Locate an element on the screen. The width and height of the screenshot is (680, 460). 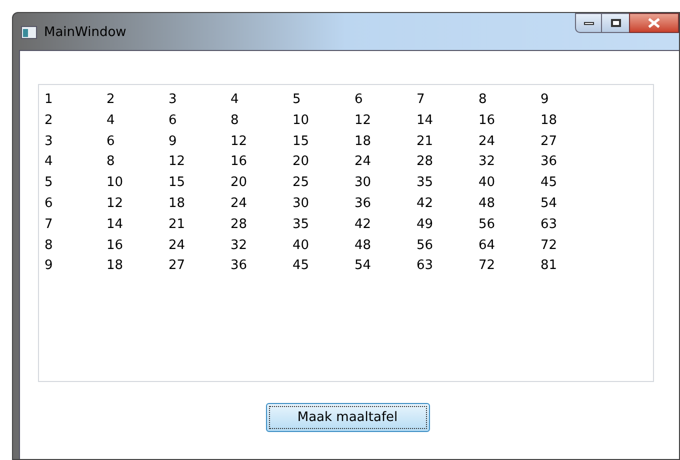
minimize-button is located at coordinates (588, 23).